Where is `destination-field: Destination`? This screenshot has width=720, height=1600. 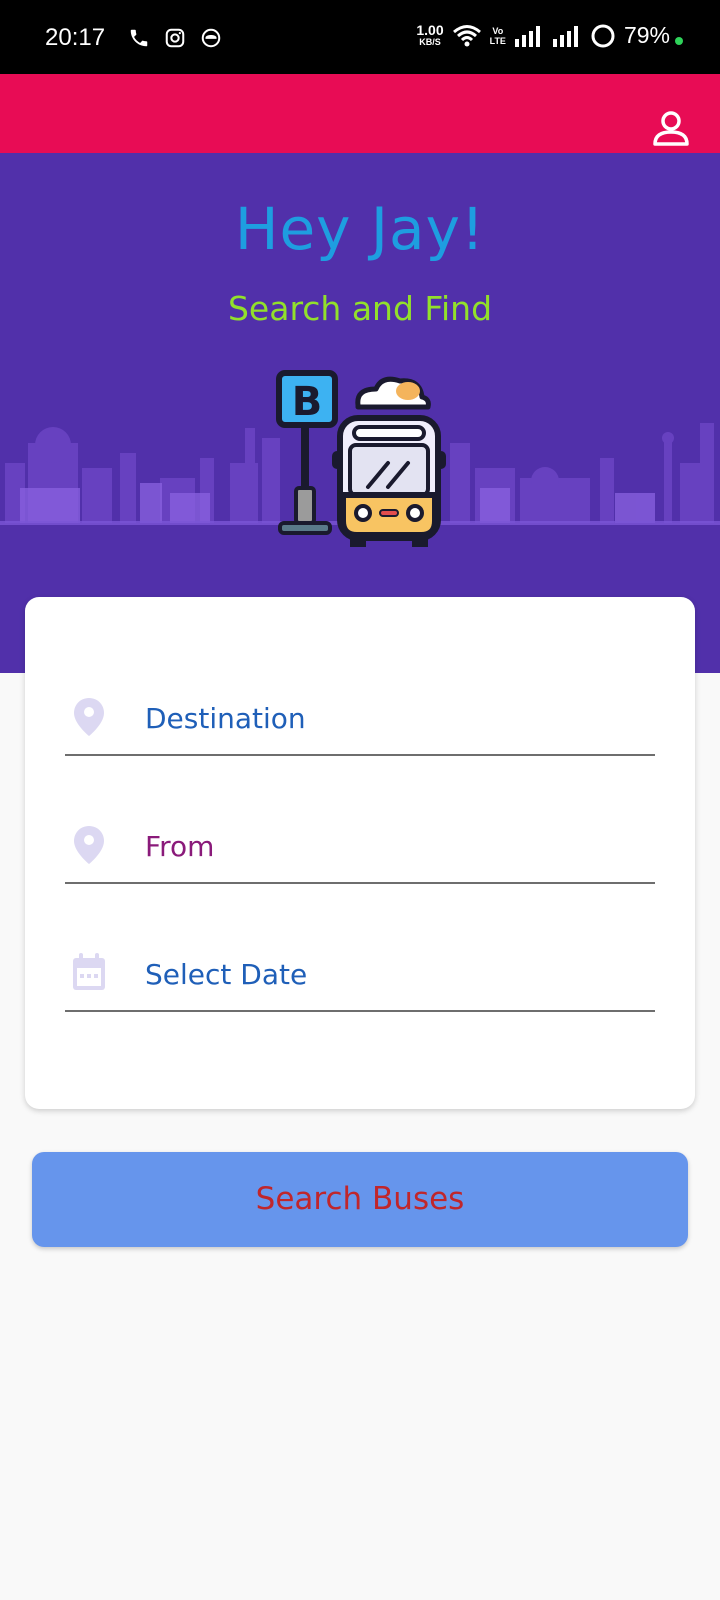 destination-field: Destination is located at coordinates (360, 721).